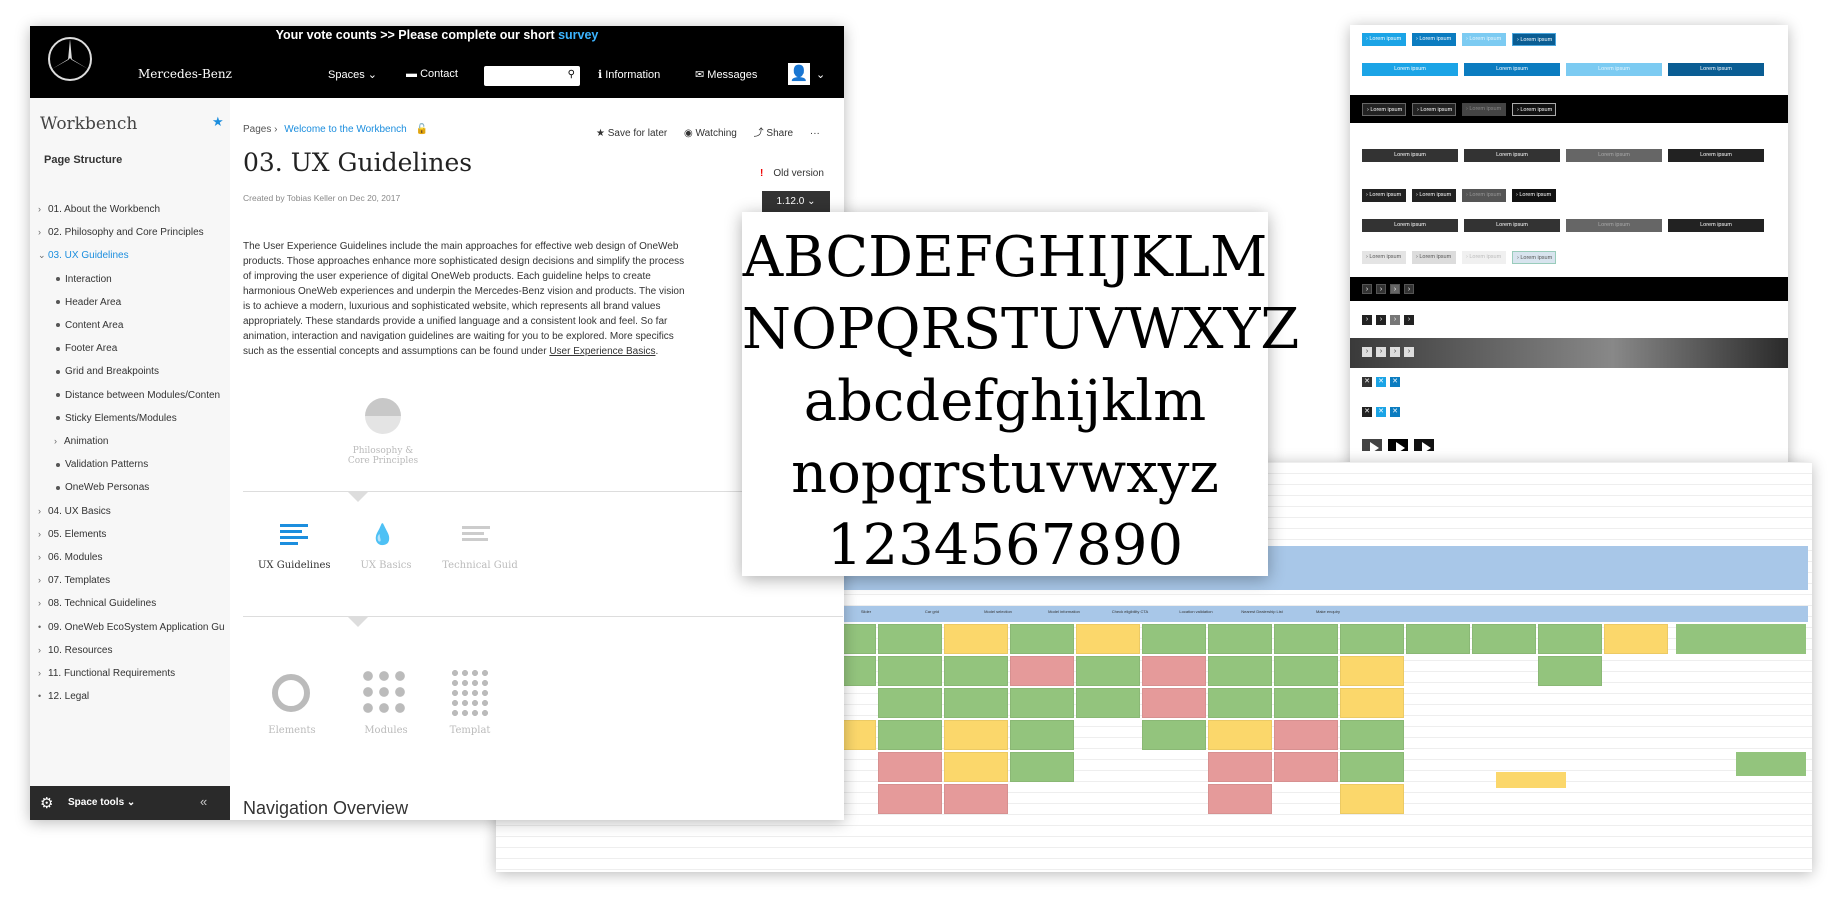 The image size is (1832, 898). I want to click on sidebar-item-19: • 09. OneWeb EcoSystem Application Gu, so click(131, 627).